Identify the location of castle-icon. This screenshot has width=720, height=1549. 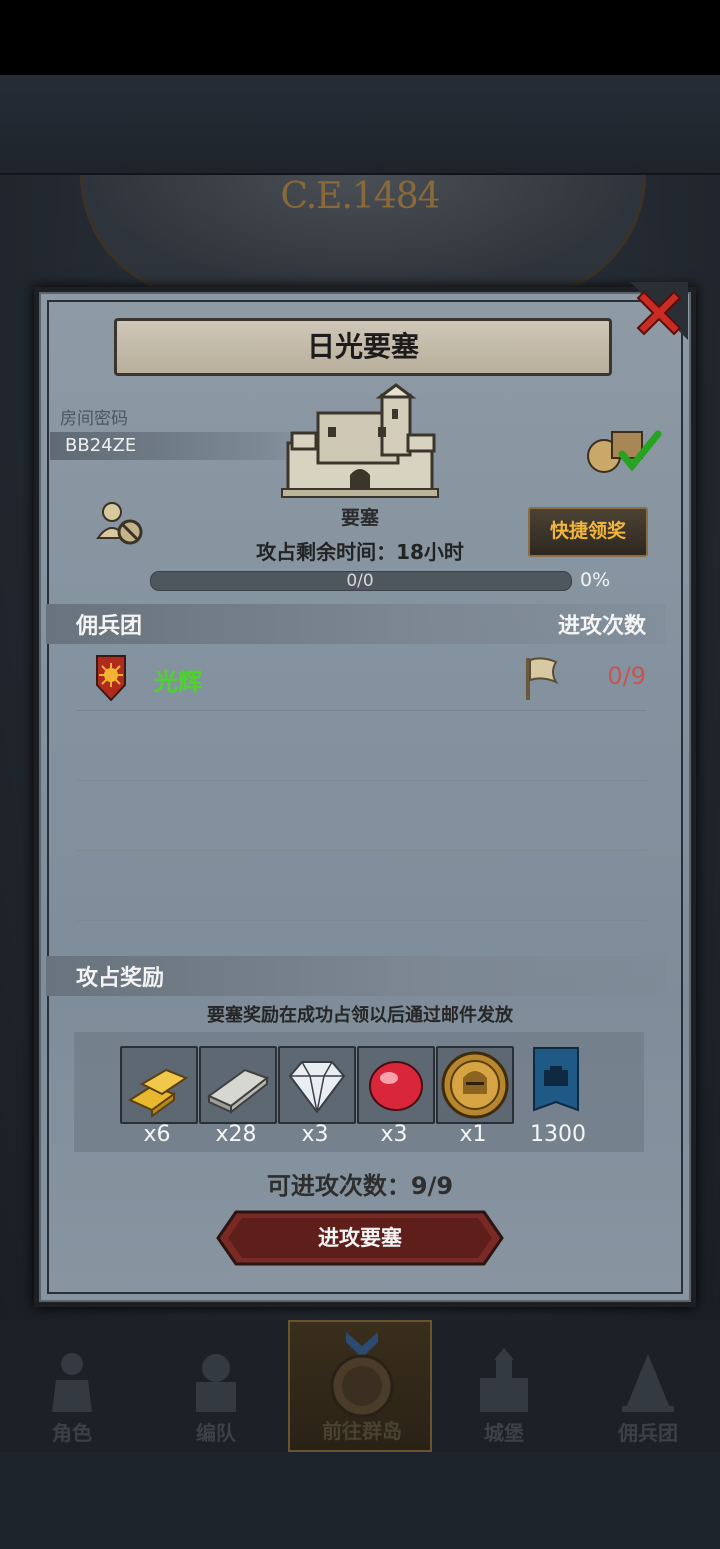
(504, 1380).